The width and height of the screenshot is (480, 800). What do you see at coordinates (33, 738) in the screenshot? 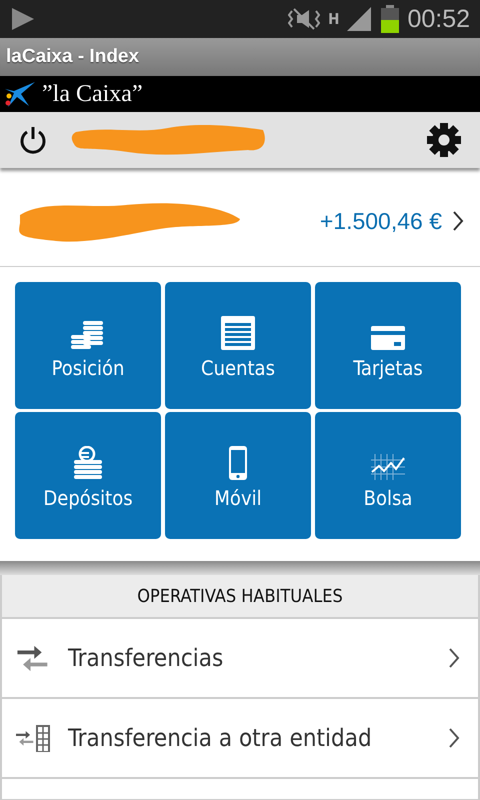
I see `transfer-building-icon` at bounding box center [33, 738].